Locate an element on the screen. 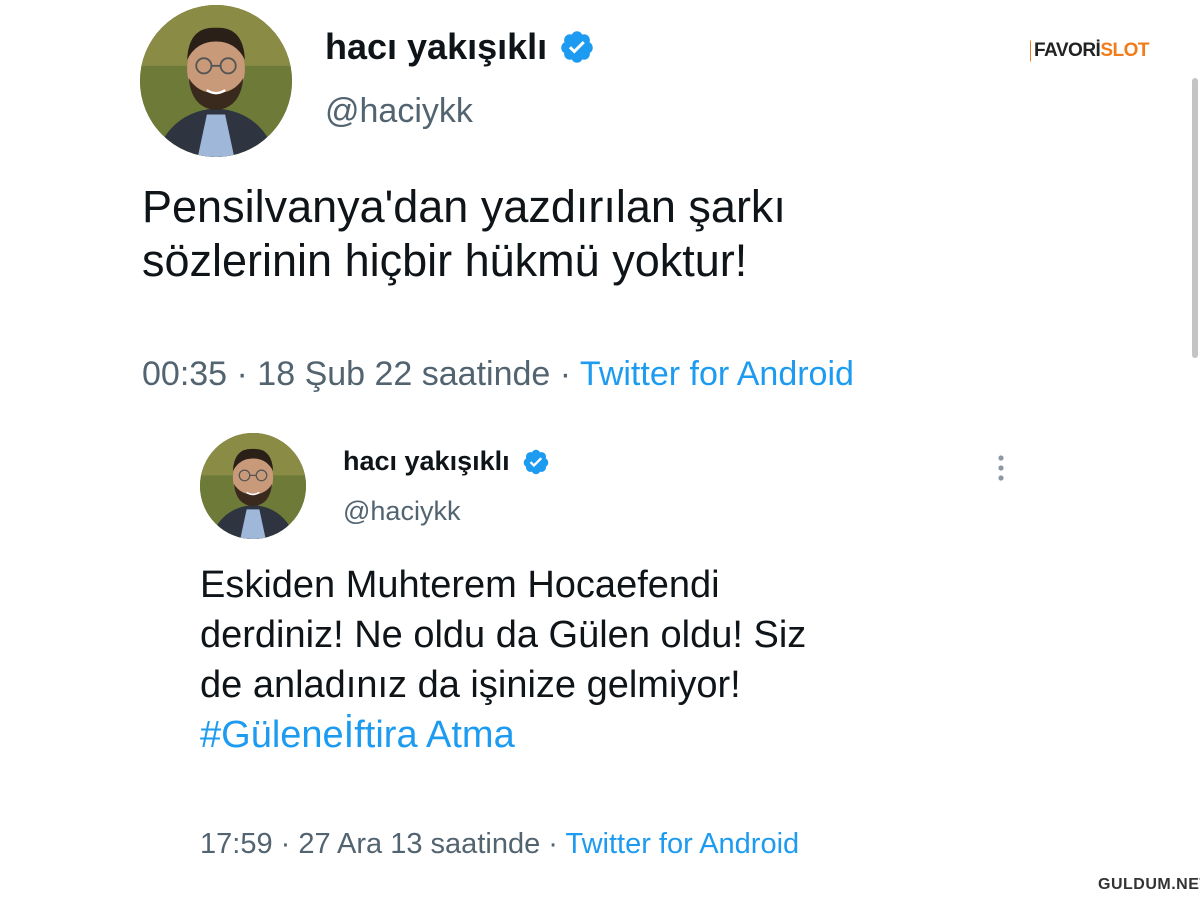  tweet-text-line: derdiniz! Ne oldu da Gülen oldu! Siz is located at coordinates (503, 635).